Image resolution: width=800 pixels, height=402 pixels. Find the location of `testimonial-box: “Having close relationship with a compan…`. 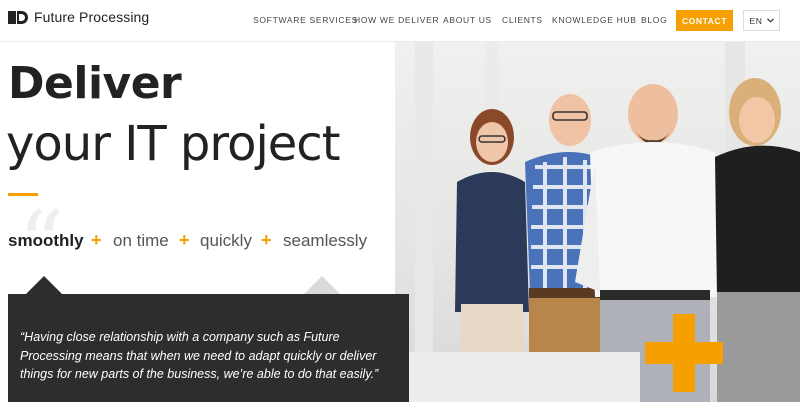

testimonial-box: “Having close relationship with a compan… is located at coordinates (208, 348).